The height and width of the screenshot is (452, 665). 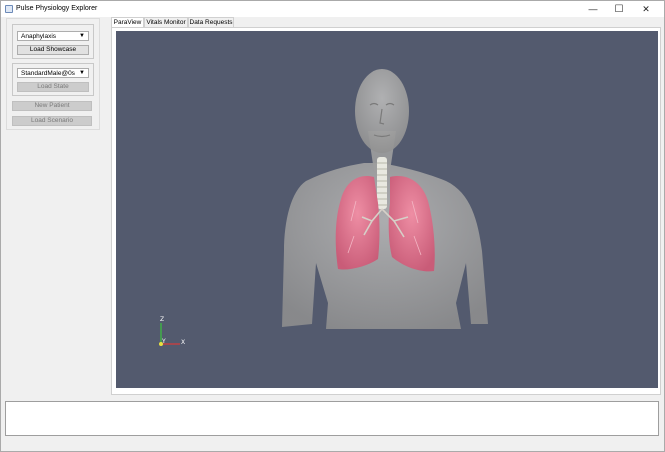 I want to click on log-output-panel, so click(x=332, y=418).